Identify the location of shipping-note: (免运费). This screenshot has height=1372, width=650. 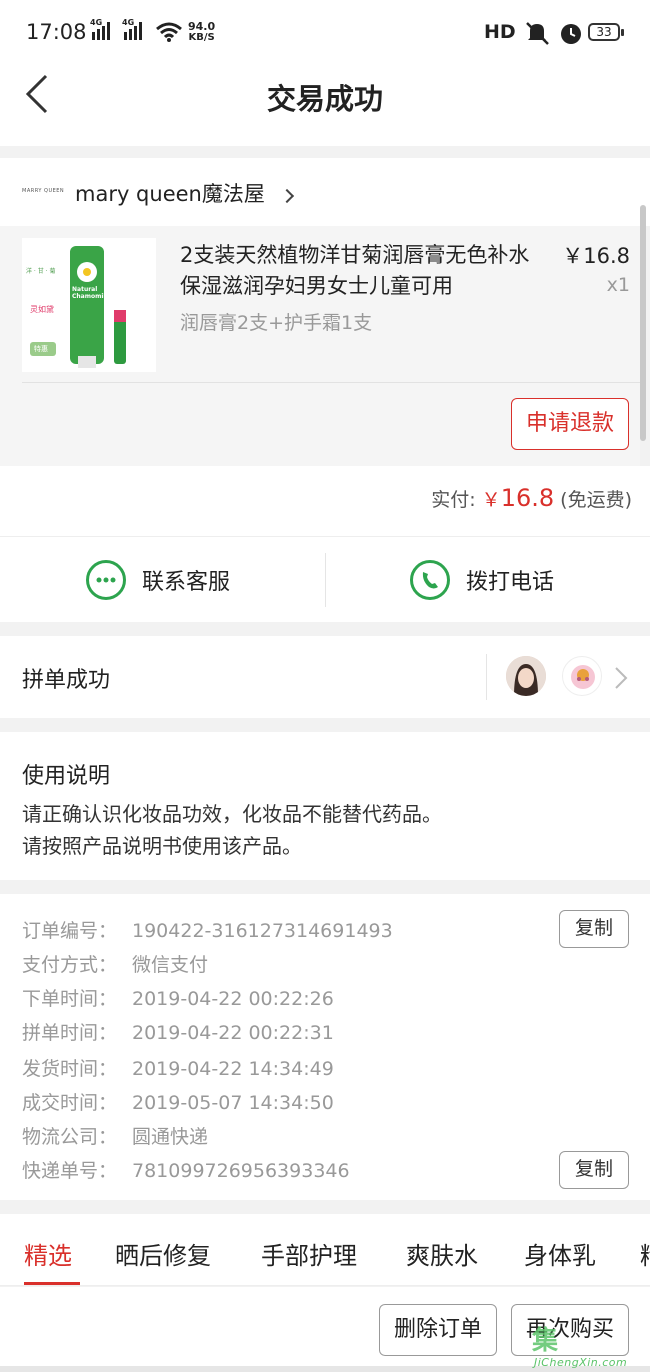
(593, 500).